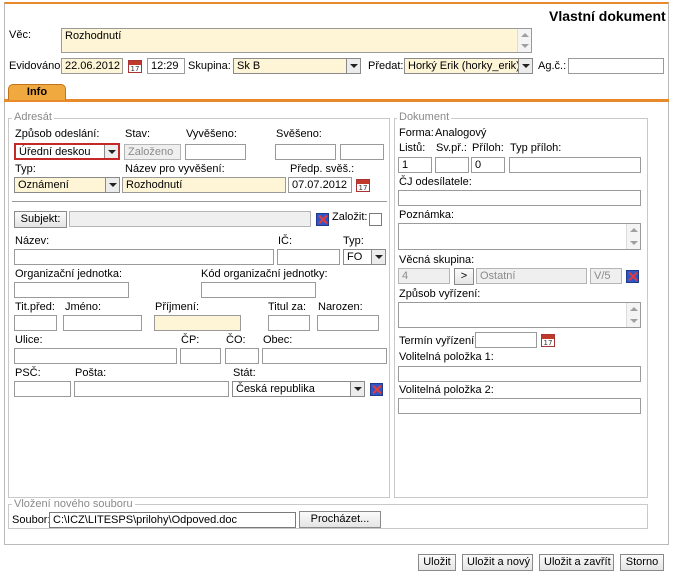  Describe the element at coordinates (616, 66) in the screenshot. I see `agc-input` at that location.